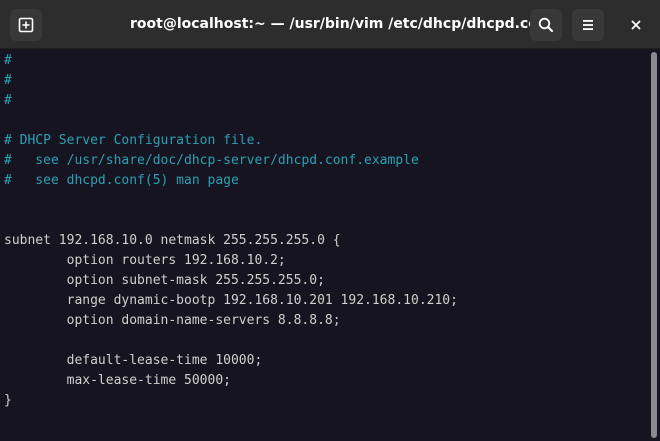  What do you see at coordinates (133, 140) in the screenshot?
I see `comment-line: # DHCP Server Configuration file.` at bounding box center [133, 140].